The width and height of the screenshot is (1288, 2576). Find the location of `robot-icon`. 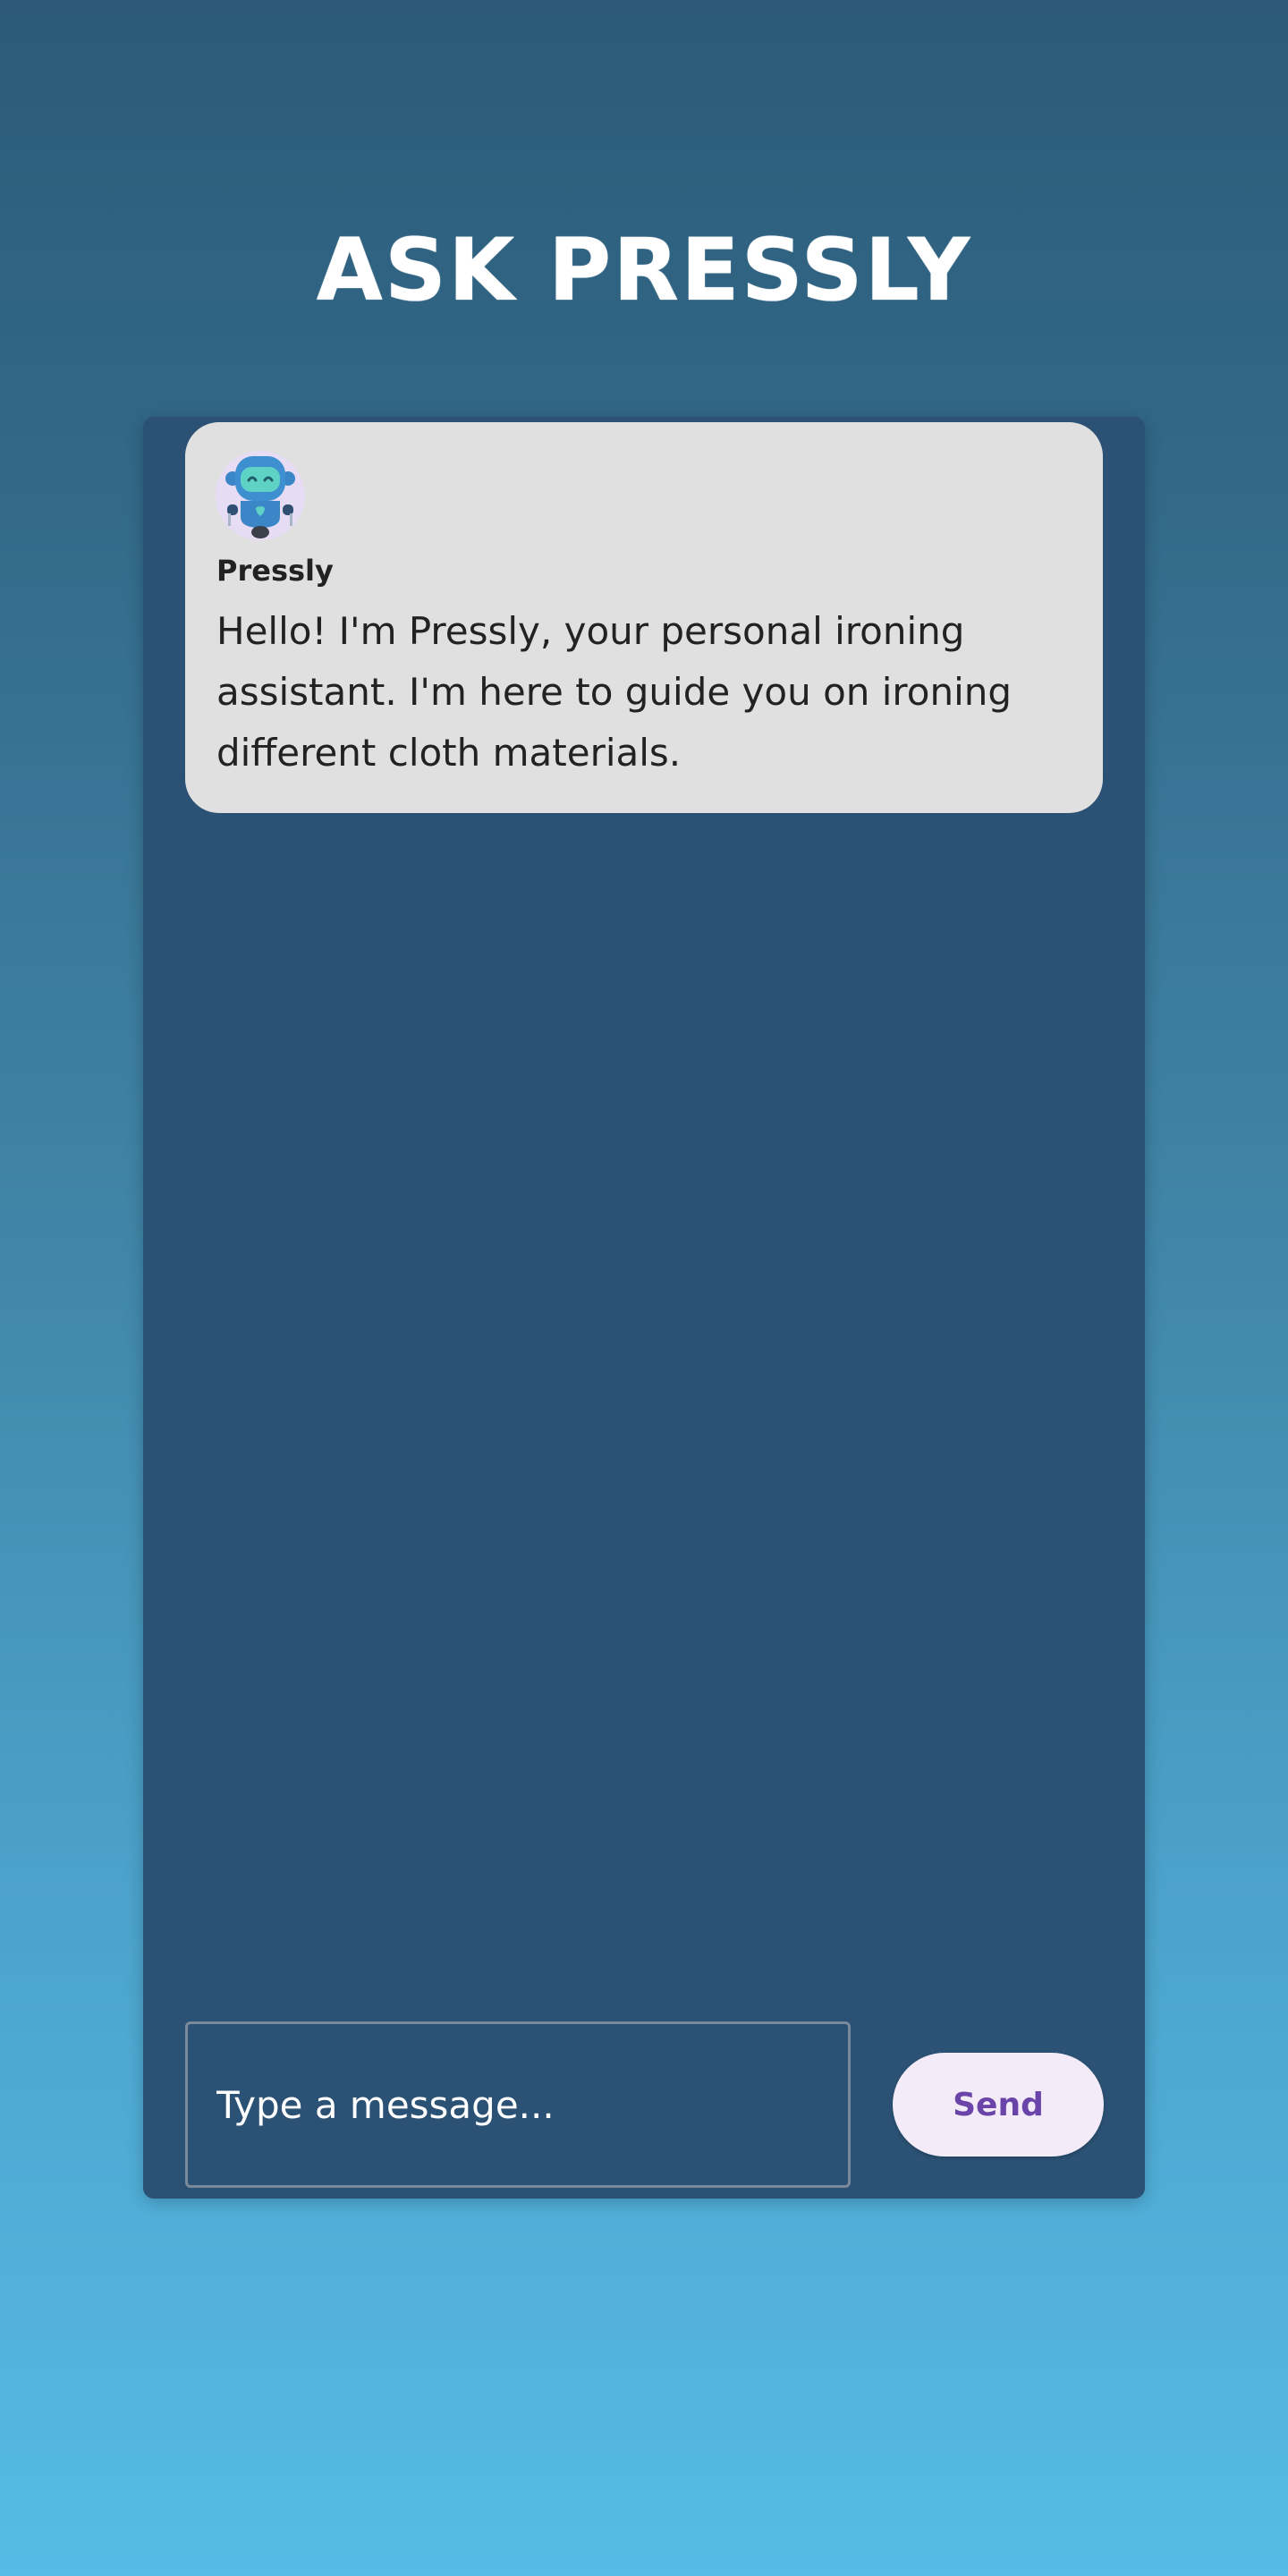

robot-icon is located at coordinates (260, 495).